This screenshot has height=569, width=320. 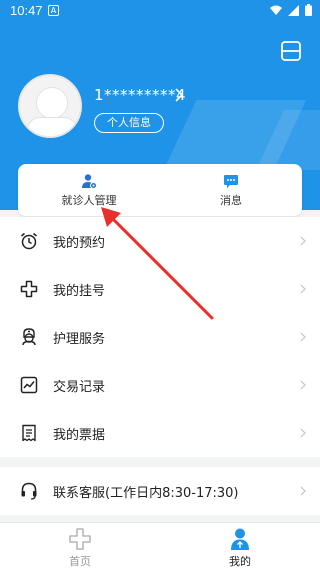 What do you see at coordinates (231, 200) in the screenshot?
I see `quick-action-label: 消息` at bounding box center [231, 200].